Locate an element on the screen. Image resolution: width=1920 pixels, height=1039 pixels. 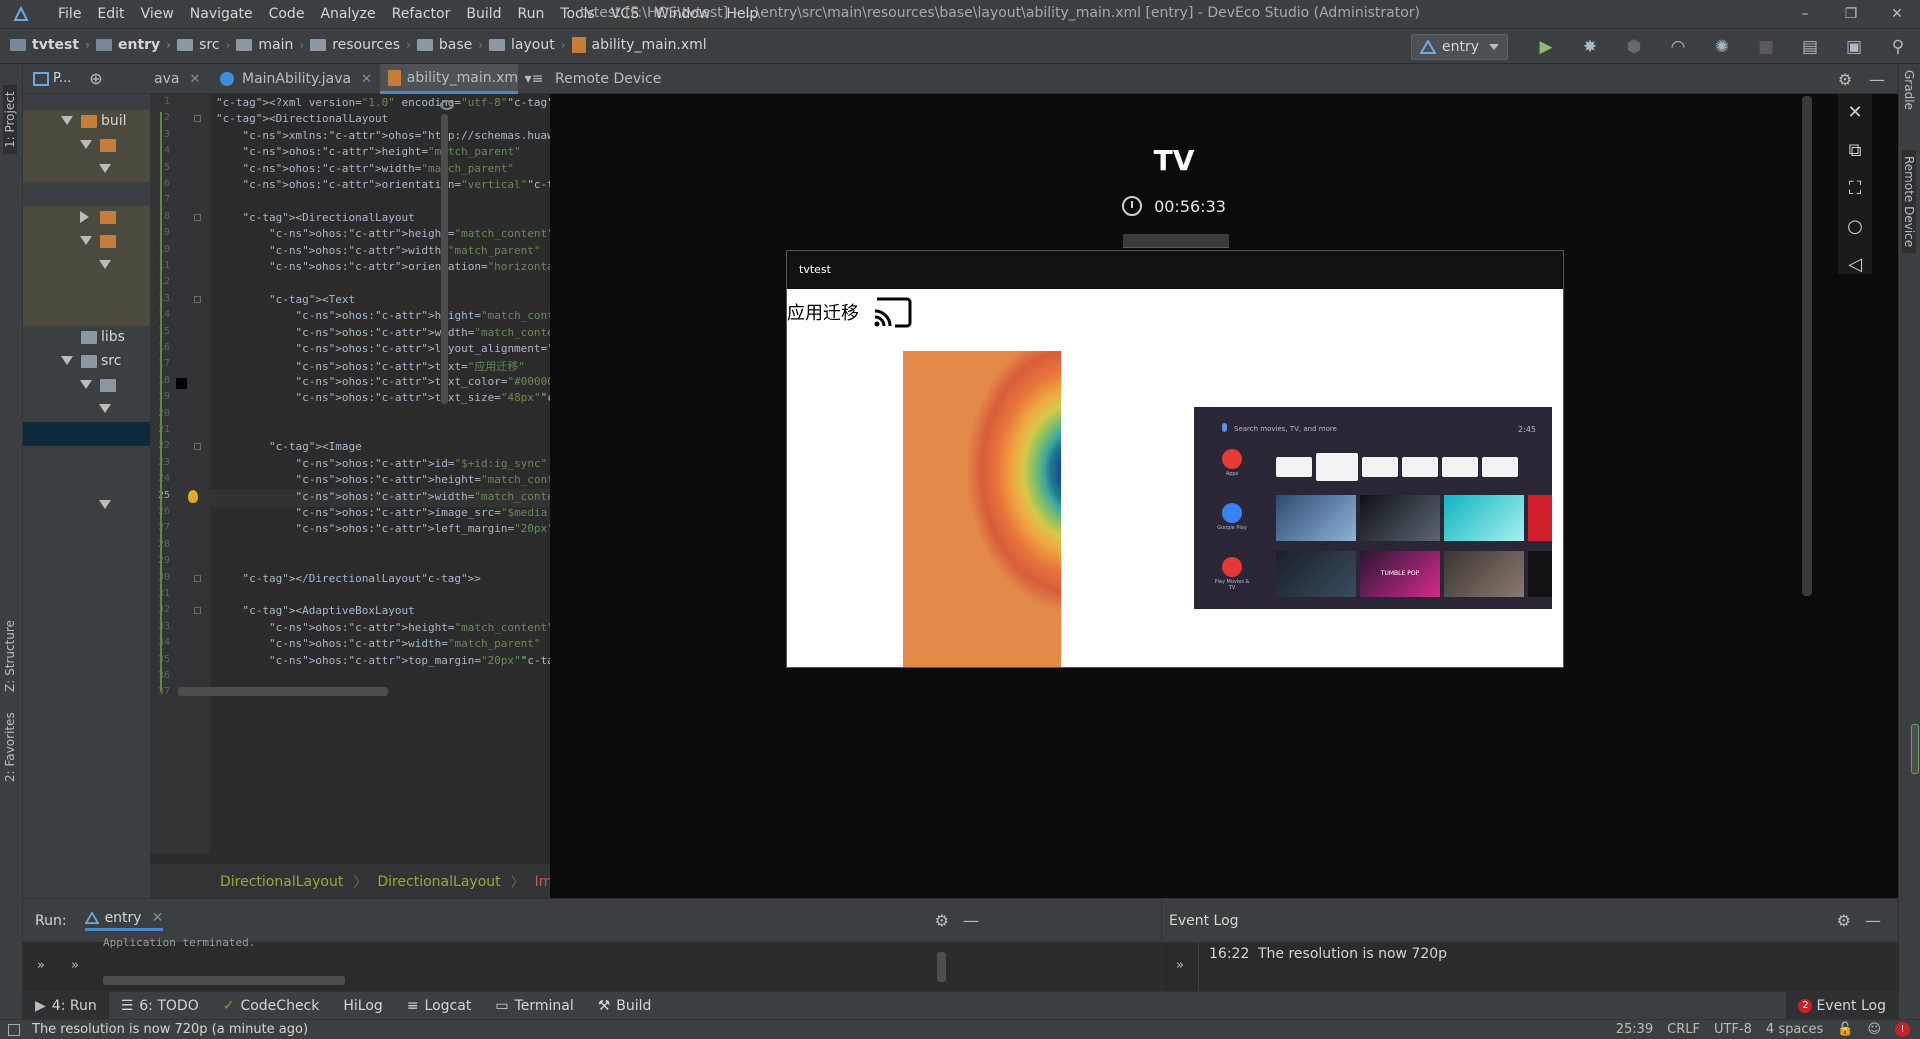
caret-position: 25:39 is located at coordinates (1634, 1029).